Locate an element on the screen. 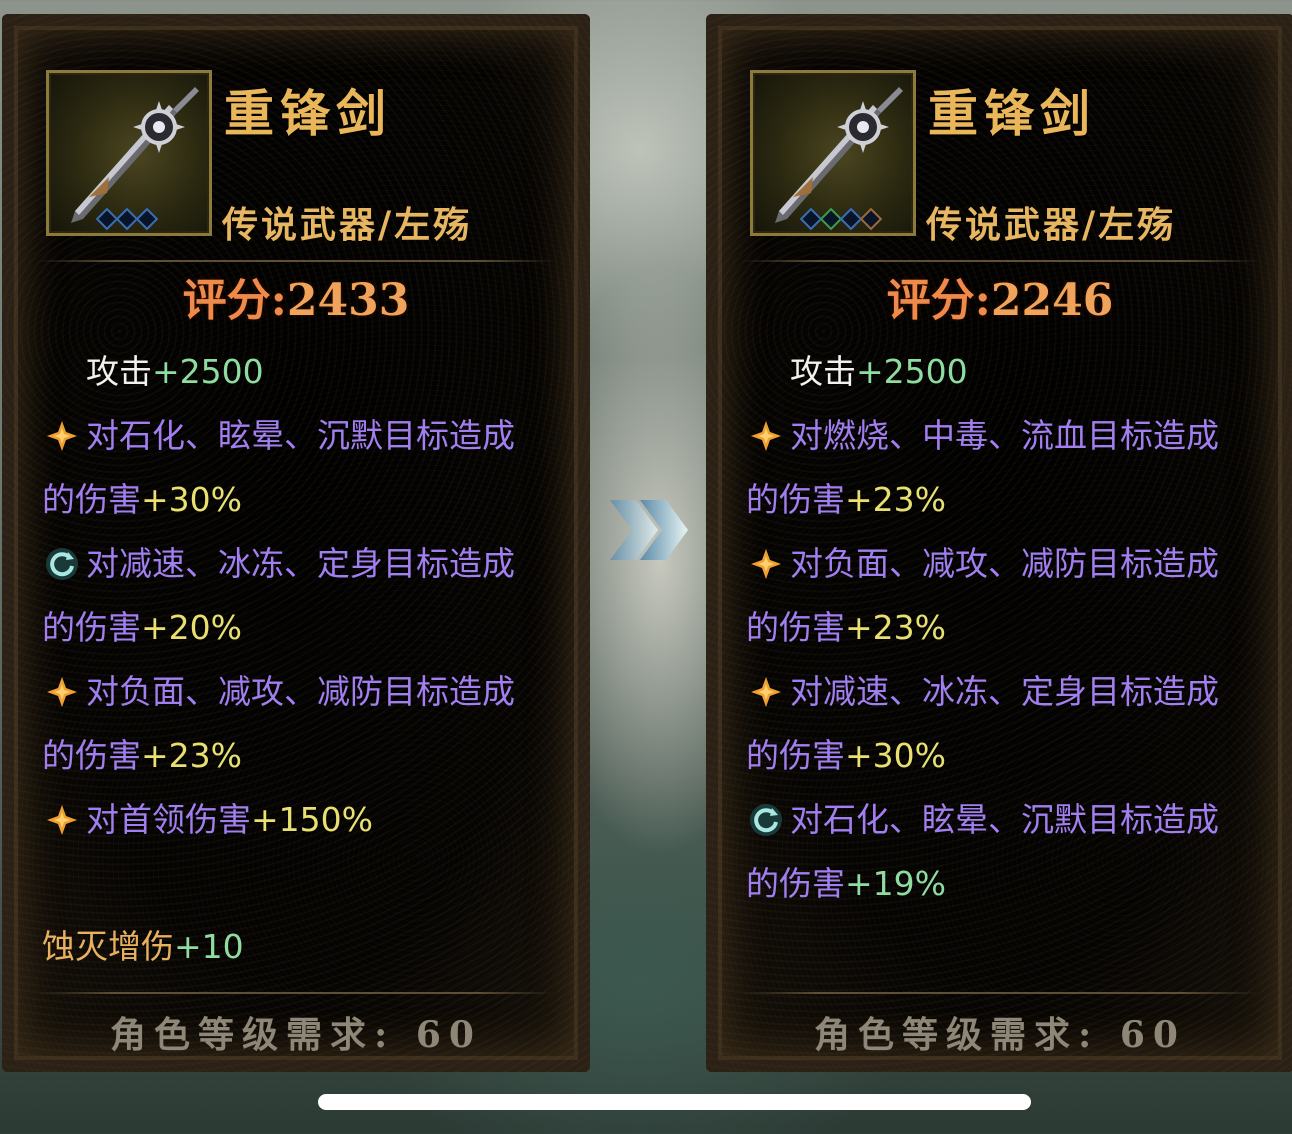 This screenshot has width=1292, height=1134. score: 评分:2246 is located at coordinates (999, 296).